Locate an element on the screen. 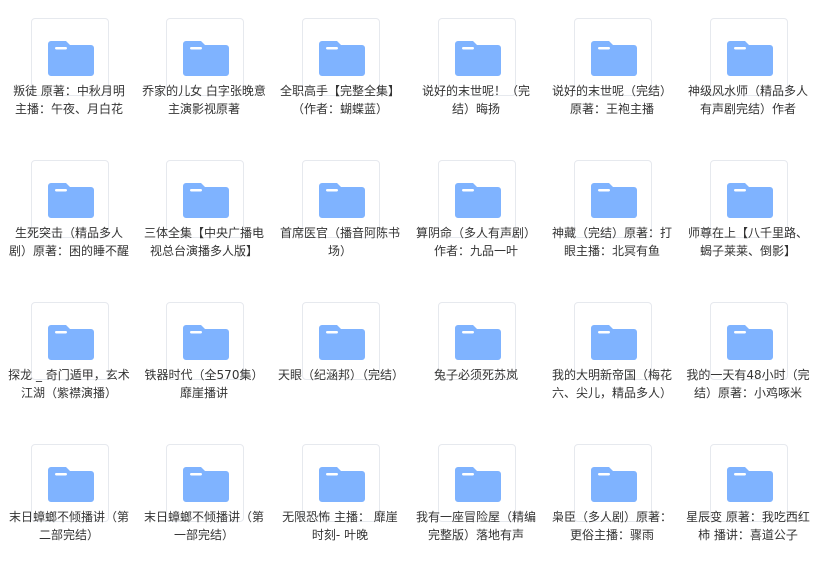  folder-item: 星辰变 原著：我吃西红柿 播讲：喜道公子 is located at coordinates (748, 496).